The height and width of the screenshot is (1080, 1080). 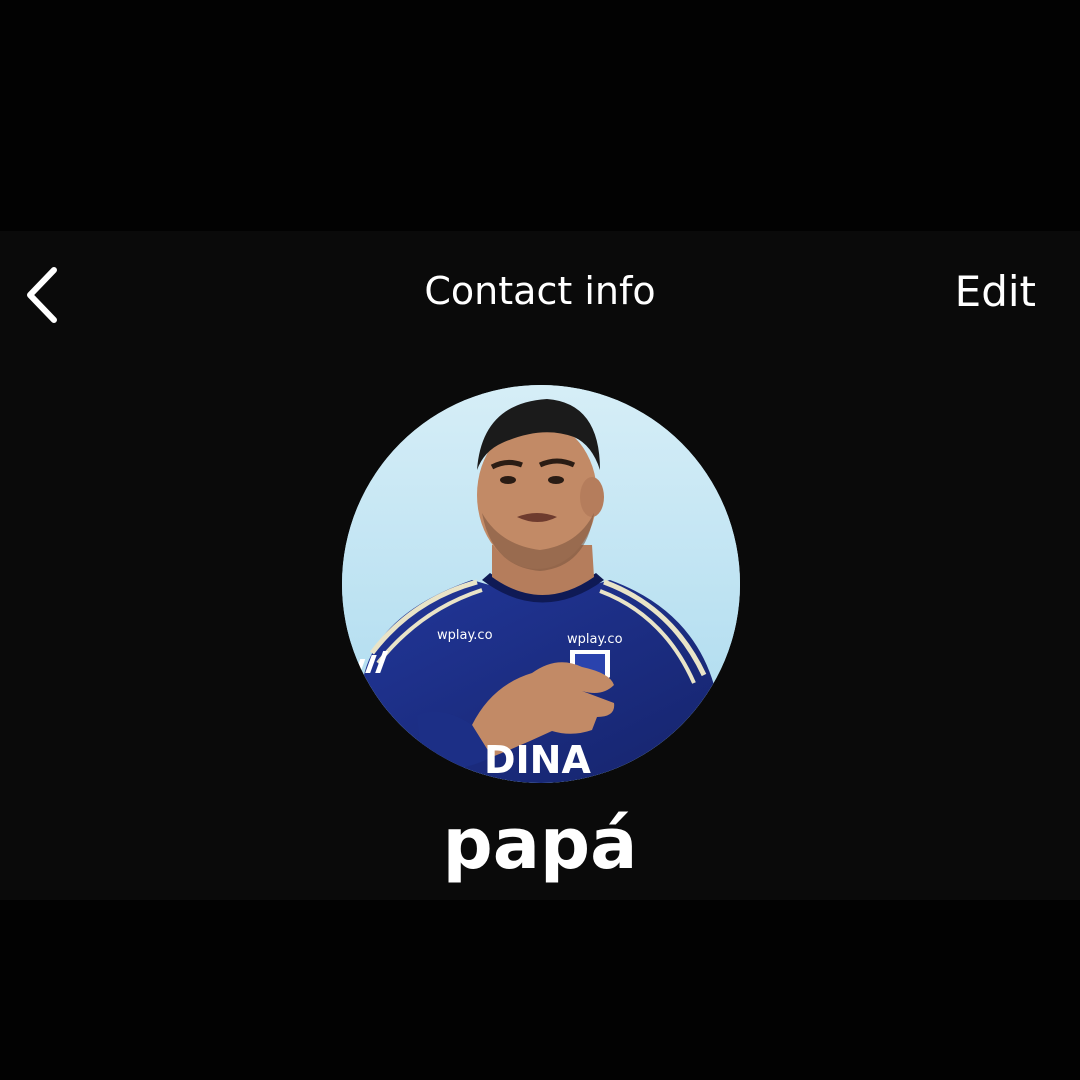 What do you see at coordinates (595, 639) in the screenshot?
I see `jersey-sponsor-right: wplay.co` at bounding box center [595, 639].